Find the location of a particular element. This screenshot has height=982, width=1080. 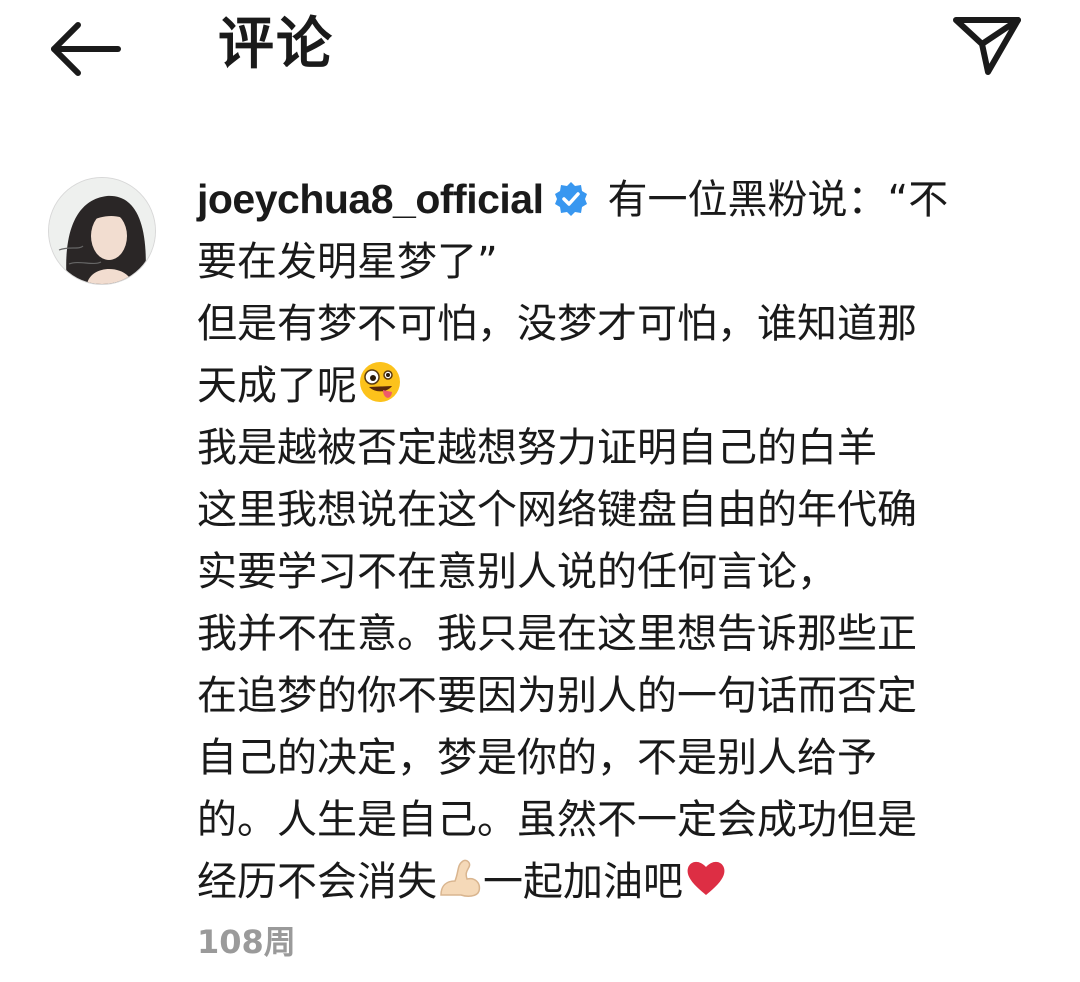

comment-line: joeychua8_official 有一位黑粉说：“不 is located at coordinates (582, 199).